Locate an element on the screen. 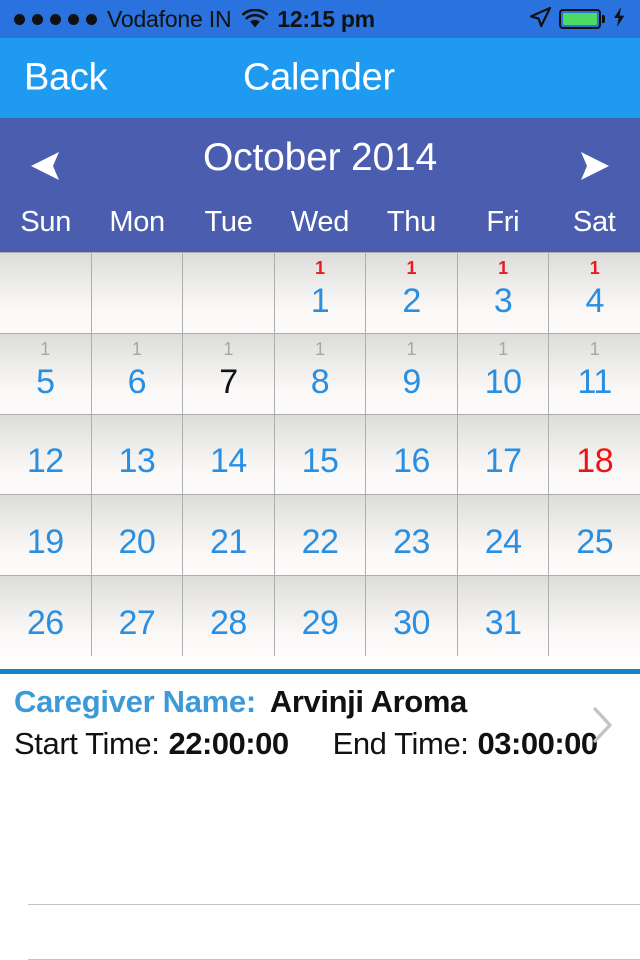  day-number: 28 is located at coordinates (228, 622).